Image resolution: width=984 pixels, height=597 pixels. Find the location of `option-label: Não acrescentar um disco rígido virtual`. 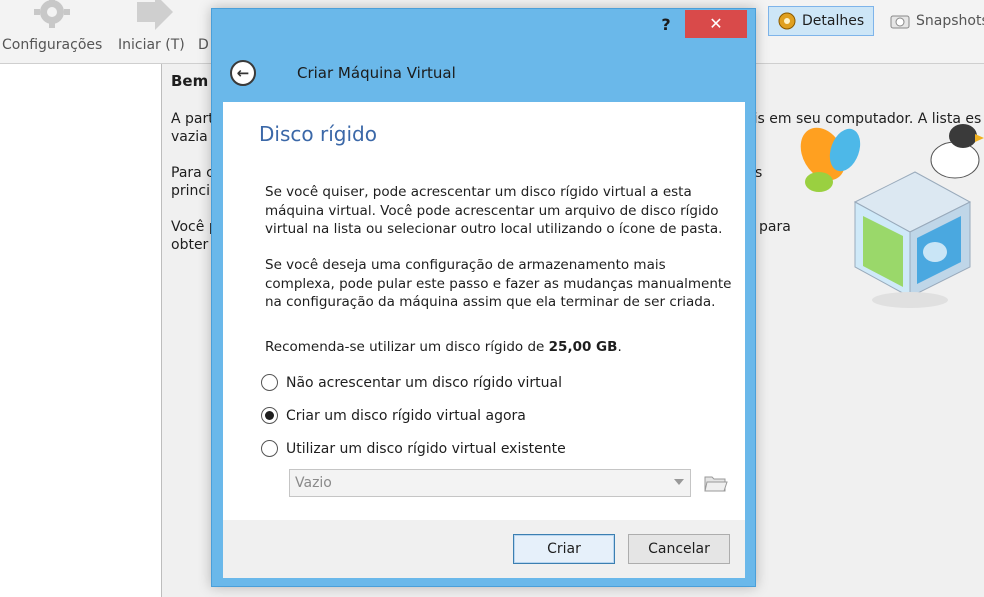

option-label: Não acrescentar um disco rígido virtual is located at coordinates (424, 382).